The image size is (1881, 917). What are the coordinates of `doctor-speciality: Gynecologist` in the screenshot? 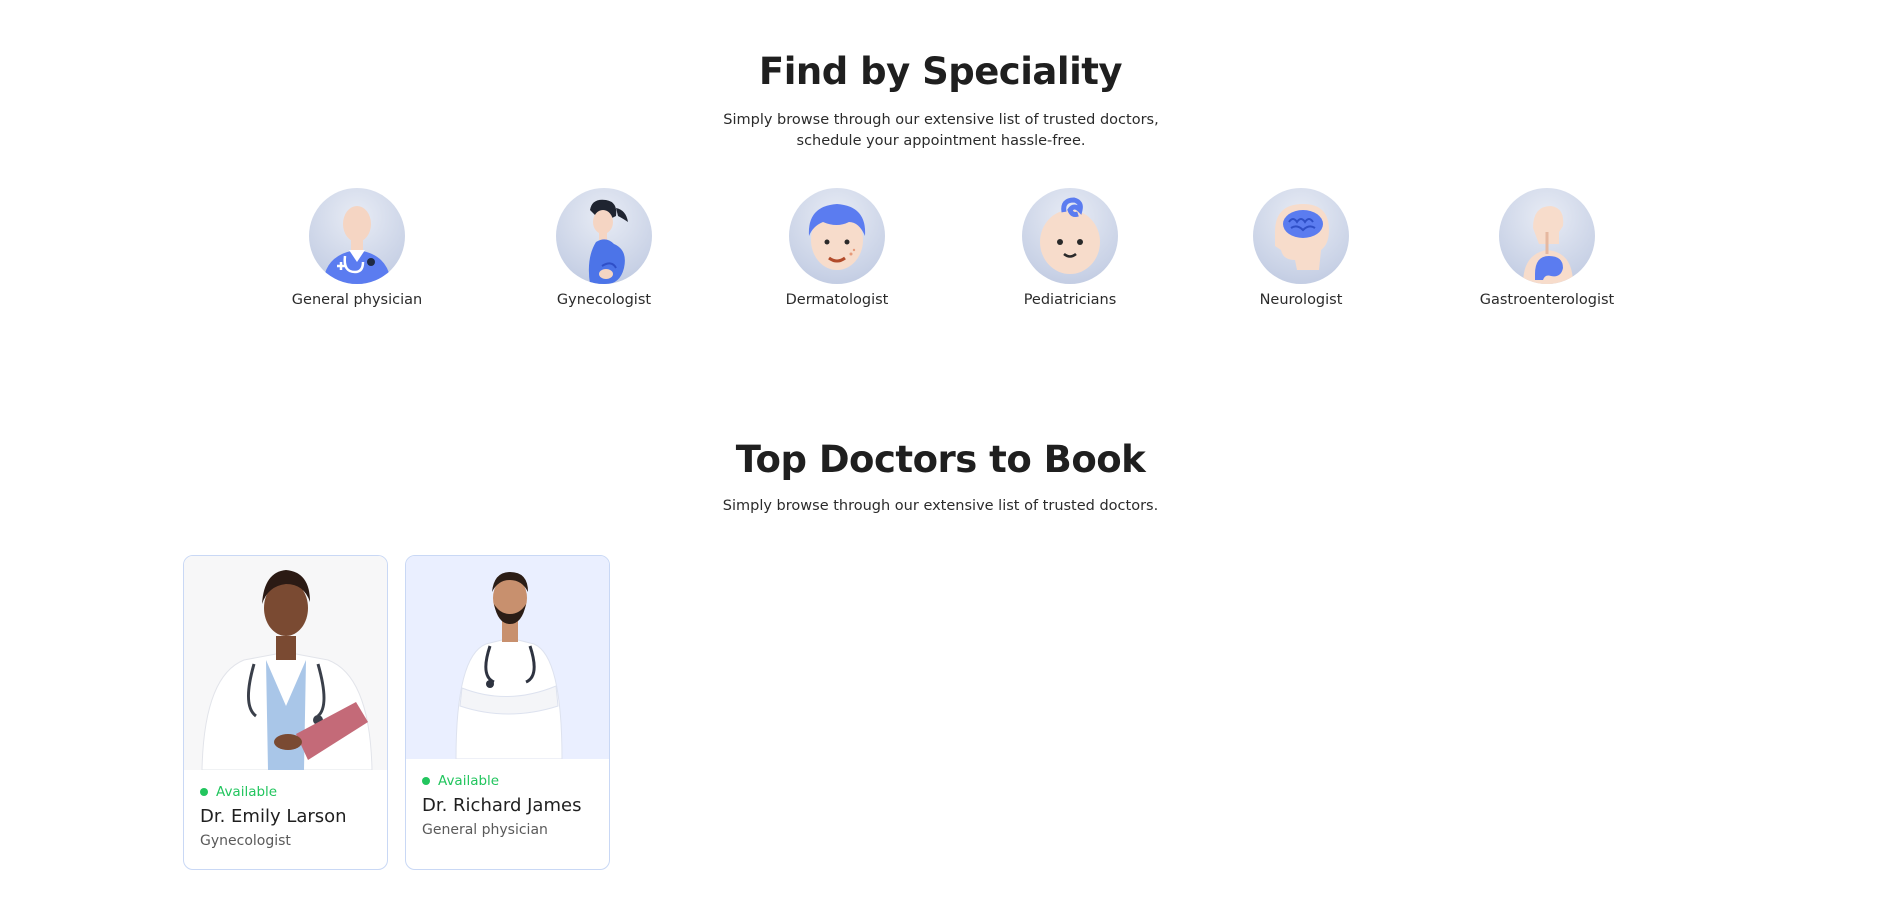 It's located at (245, 841).